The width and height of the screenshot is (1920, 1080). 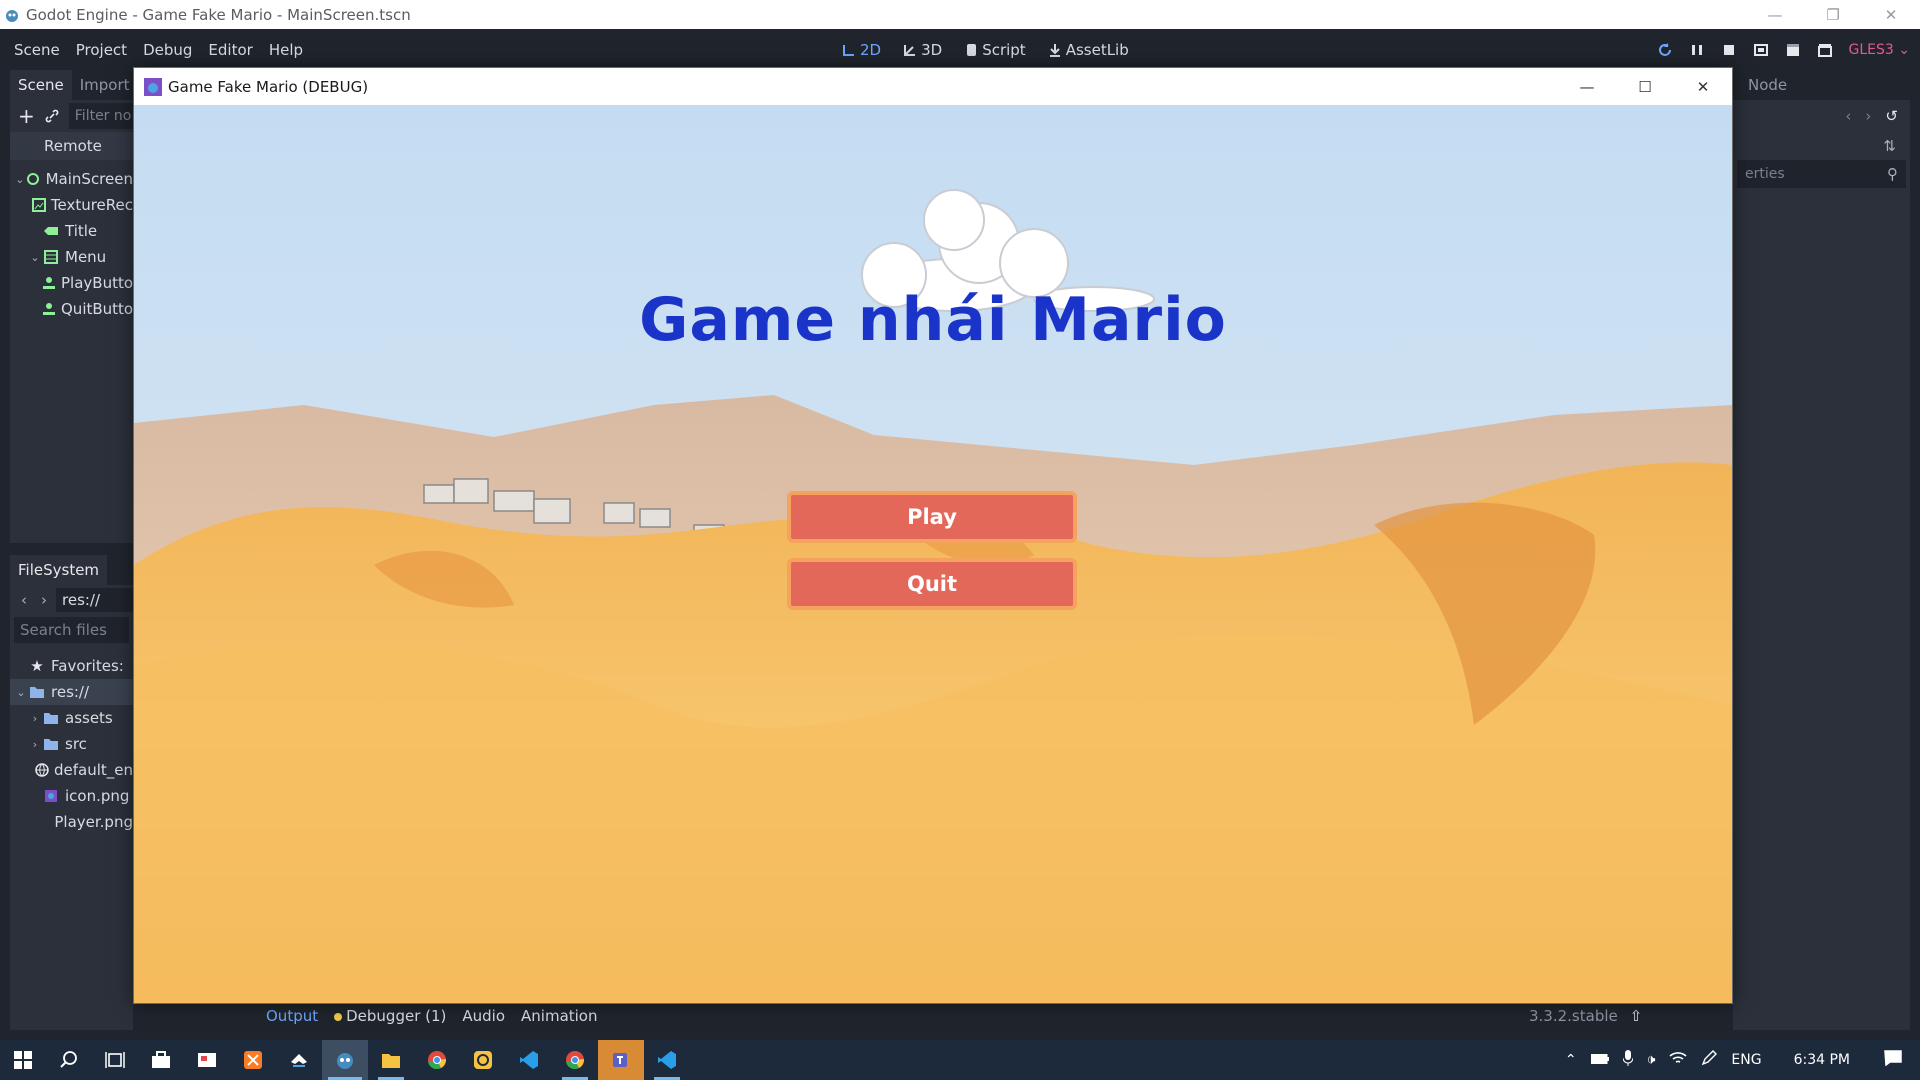 I want to click on mode-assetlib-button: AssetLib, so click(x=1088, y=50).